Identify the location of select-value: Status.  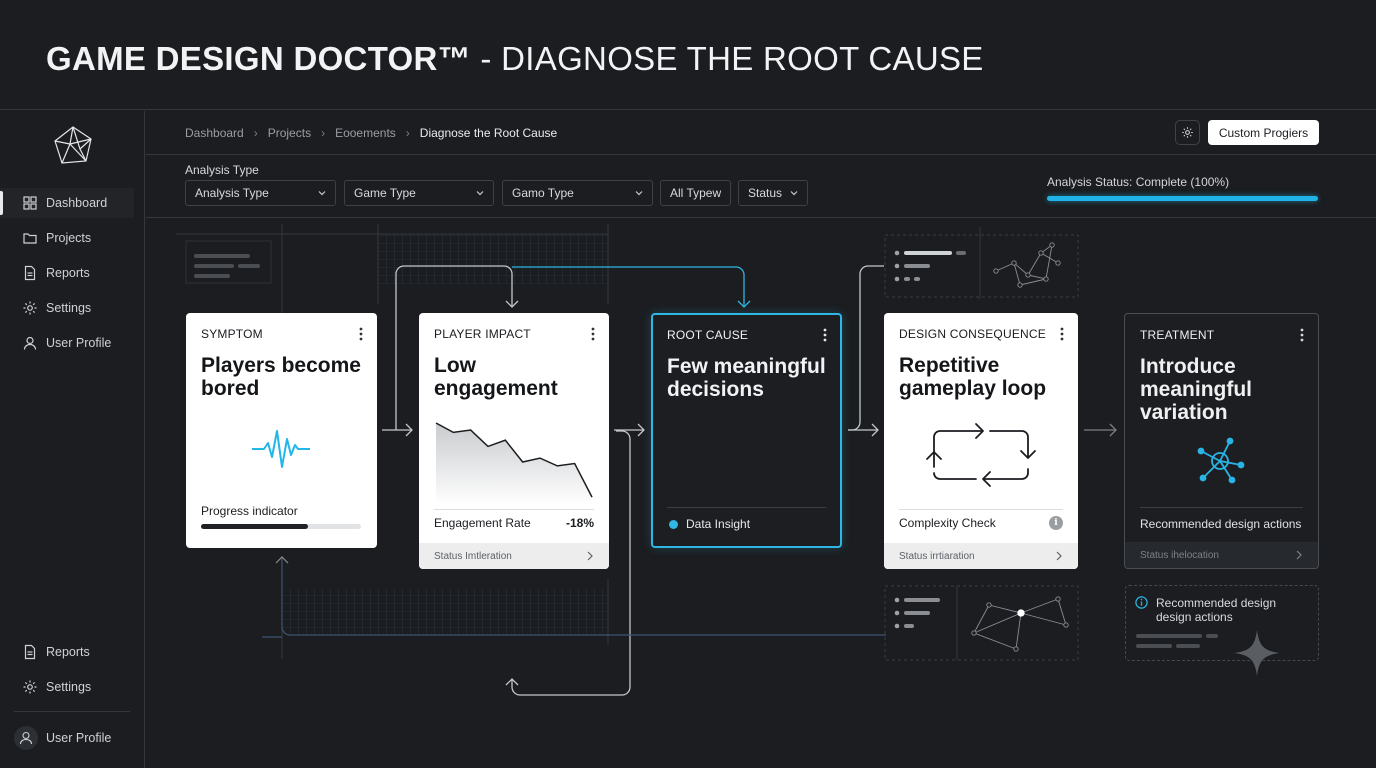
(765, 193).